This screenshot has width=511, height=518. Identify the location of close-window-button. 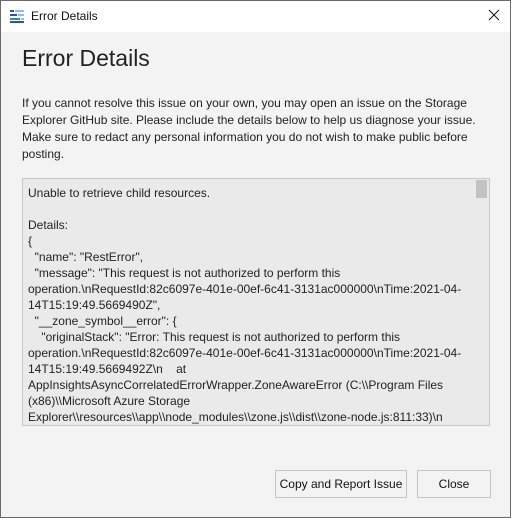
(494, 16).